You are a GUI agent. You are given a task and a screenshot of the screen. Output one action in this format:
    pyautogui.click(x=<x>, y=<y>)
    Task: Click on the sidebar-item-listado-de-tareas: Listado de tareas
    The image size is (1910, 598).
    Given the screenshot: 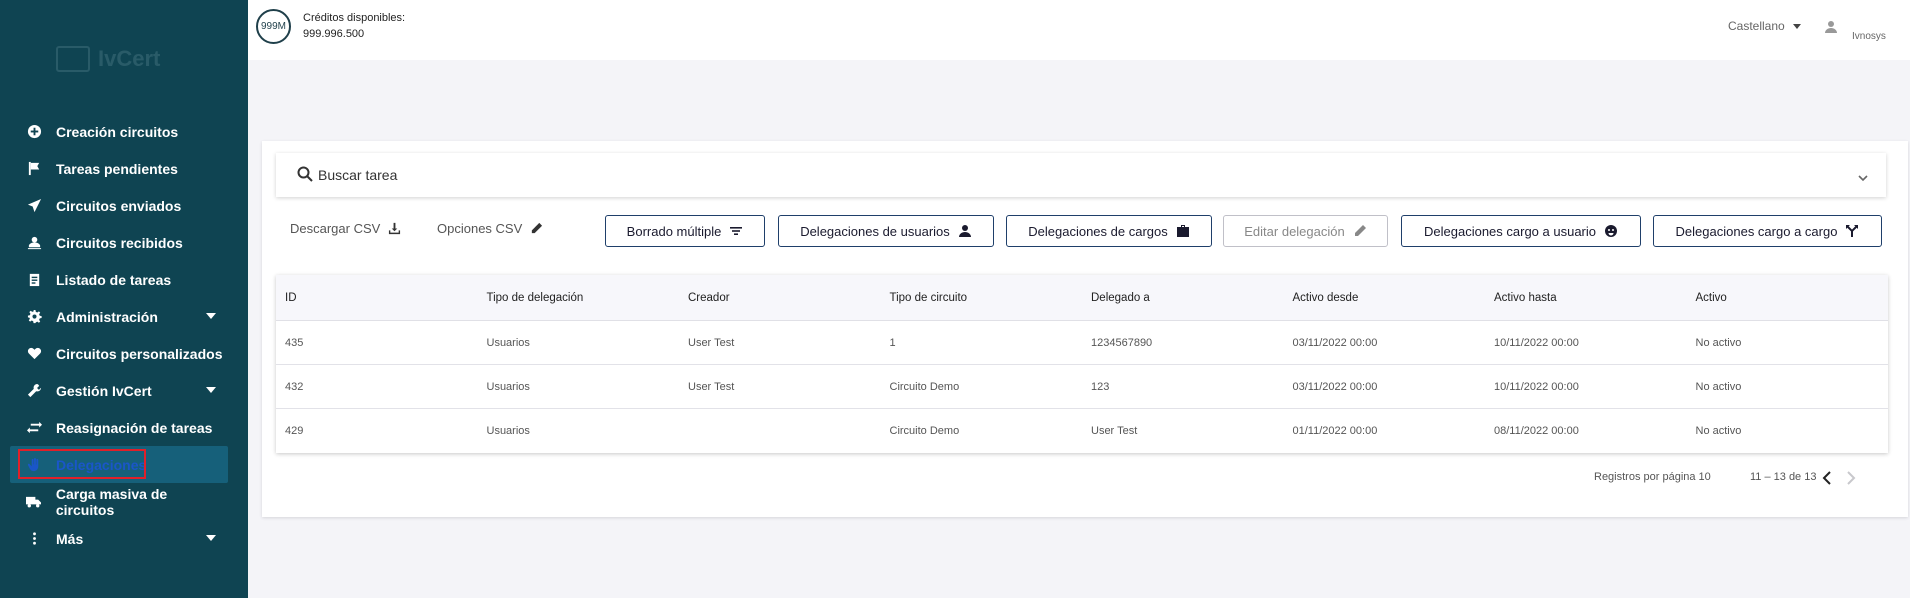 What is the action you would take?
    pyautogui.click(x=119, y=279)
    